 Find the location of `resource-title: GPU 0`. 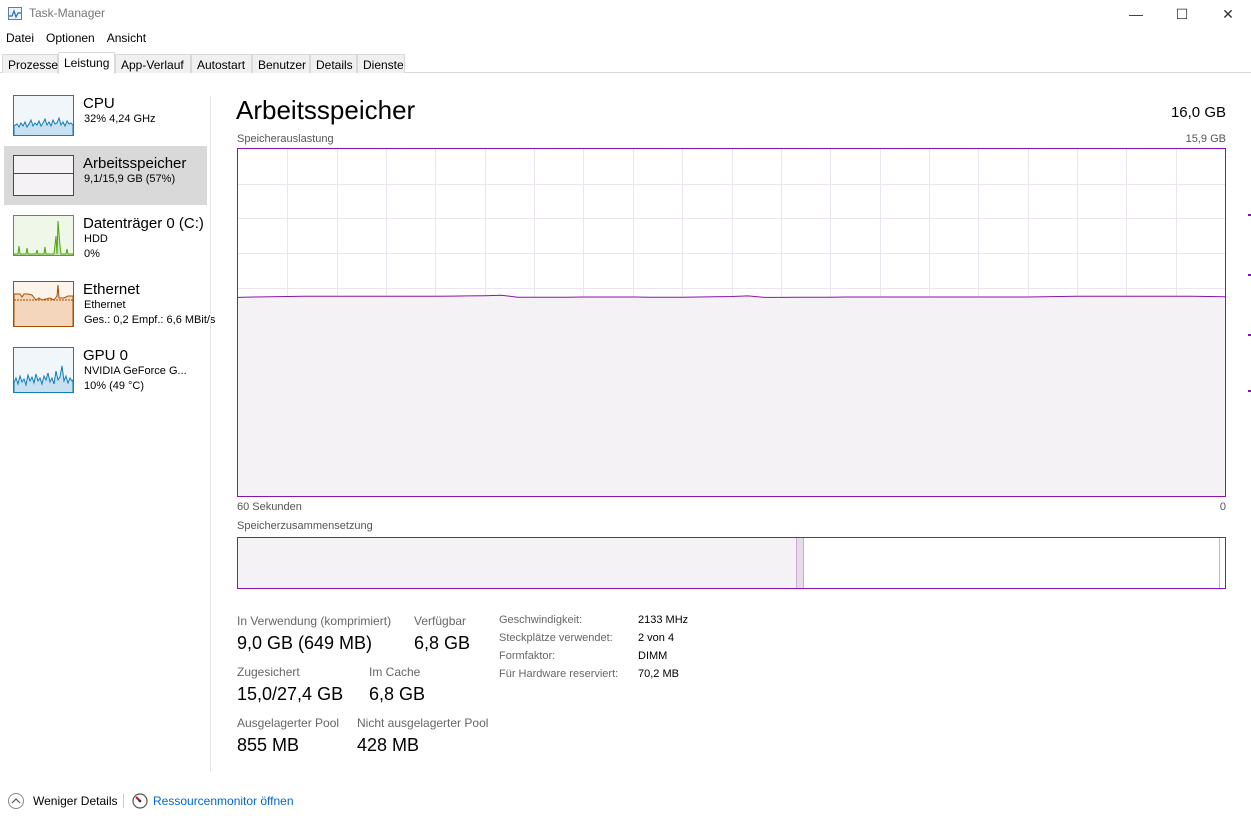

resource-title: GPU 0 is located at coordinates (106, 355).